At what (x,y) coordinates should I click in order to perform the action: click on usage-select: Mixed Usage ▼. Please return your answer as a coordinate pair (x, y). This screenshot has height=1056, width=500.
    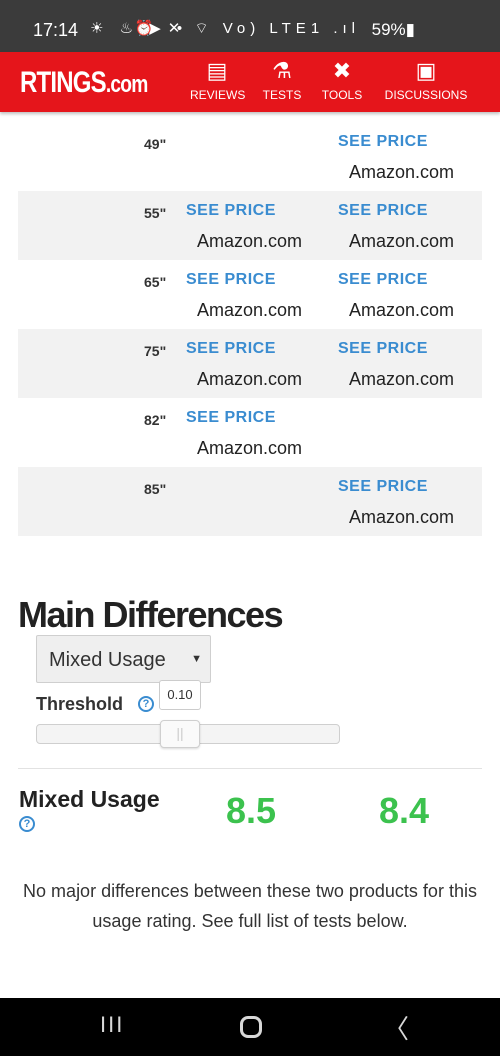
    Looking at the image, I should click on (123, 659).